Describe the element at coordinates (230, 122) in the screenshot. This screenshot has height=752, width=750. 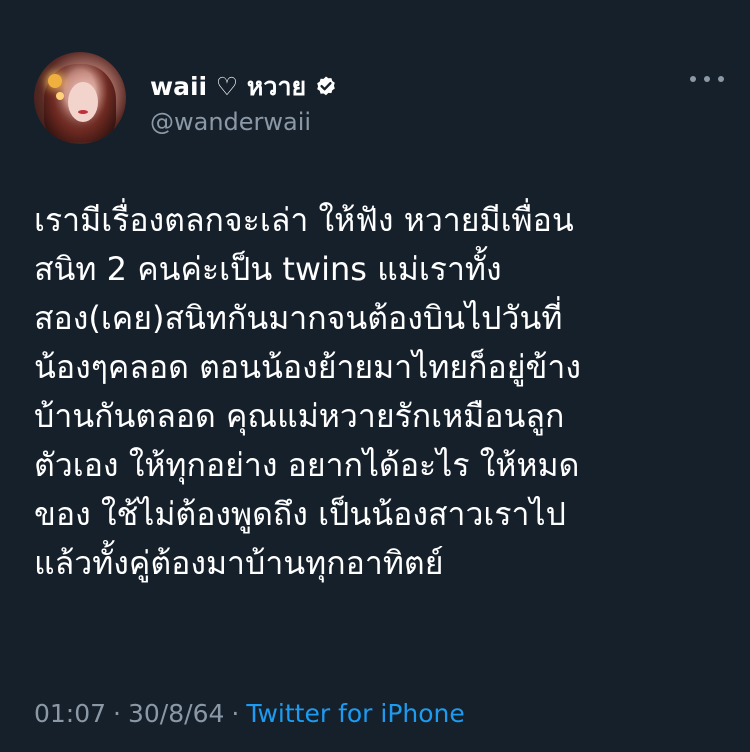
I see `author-handle: @wanderwaii` at that location.